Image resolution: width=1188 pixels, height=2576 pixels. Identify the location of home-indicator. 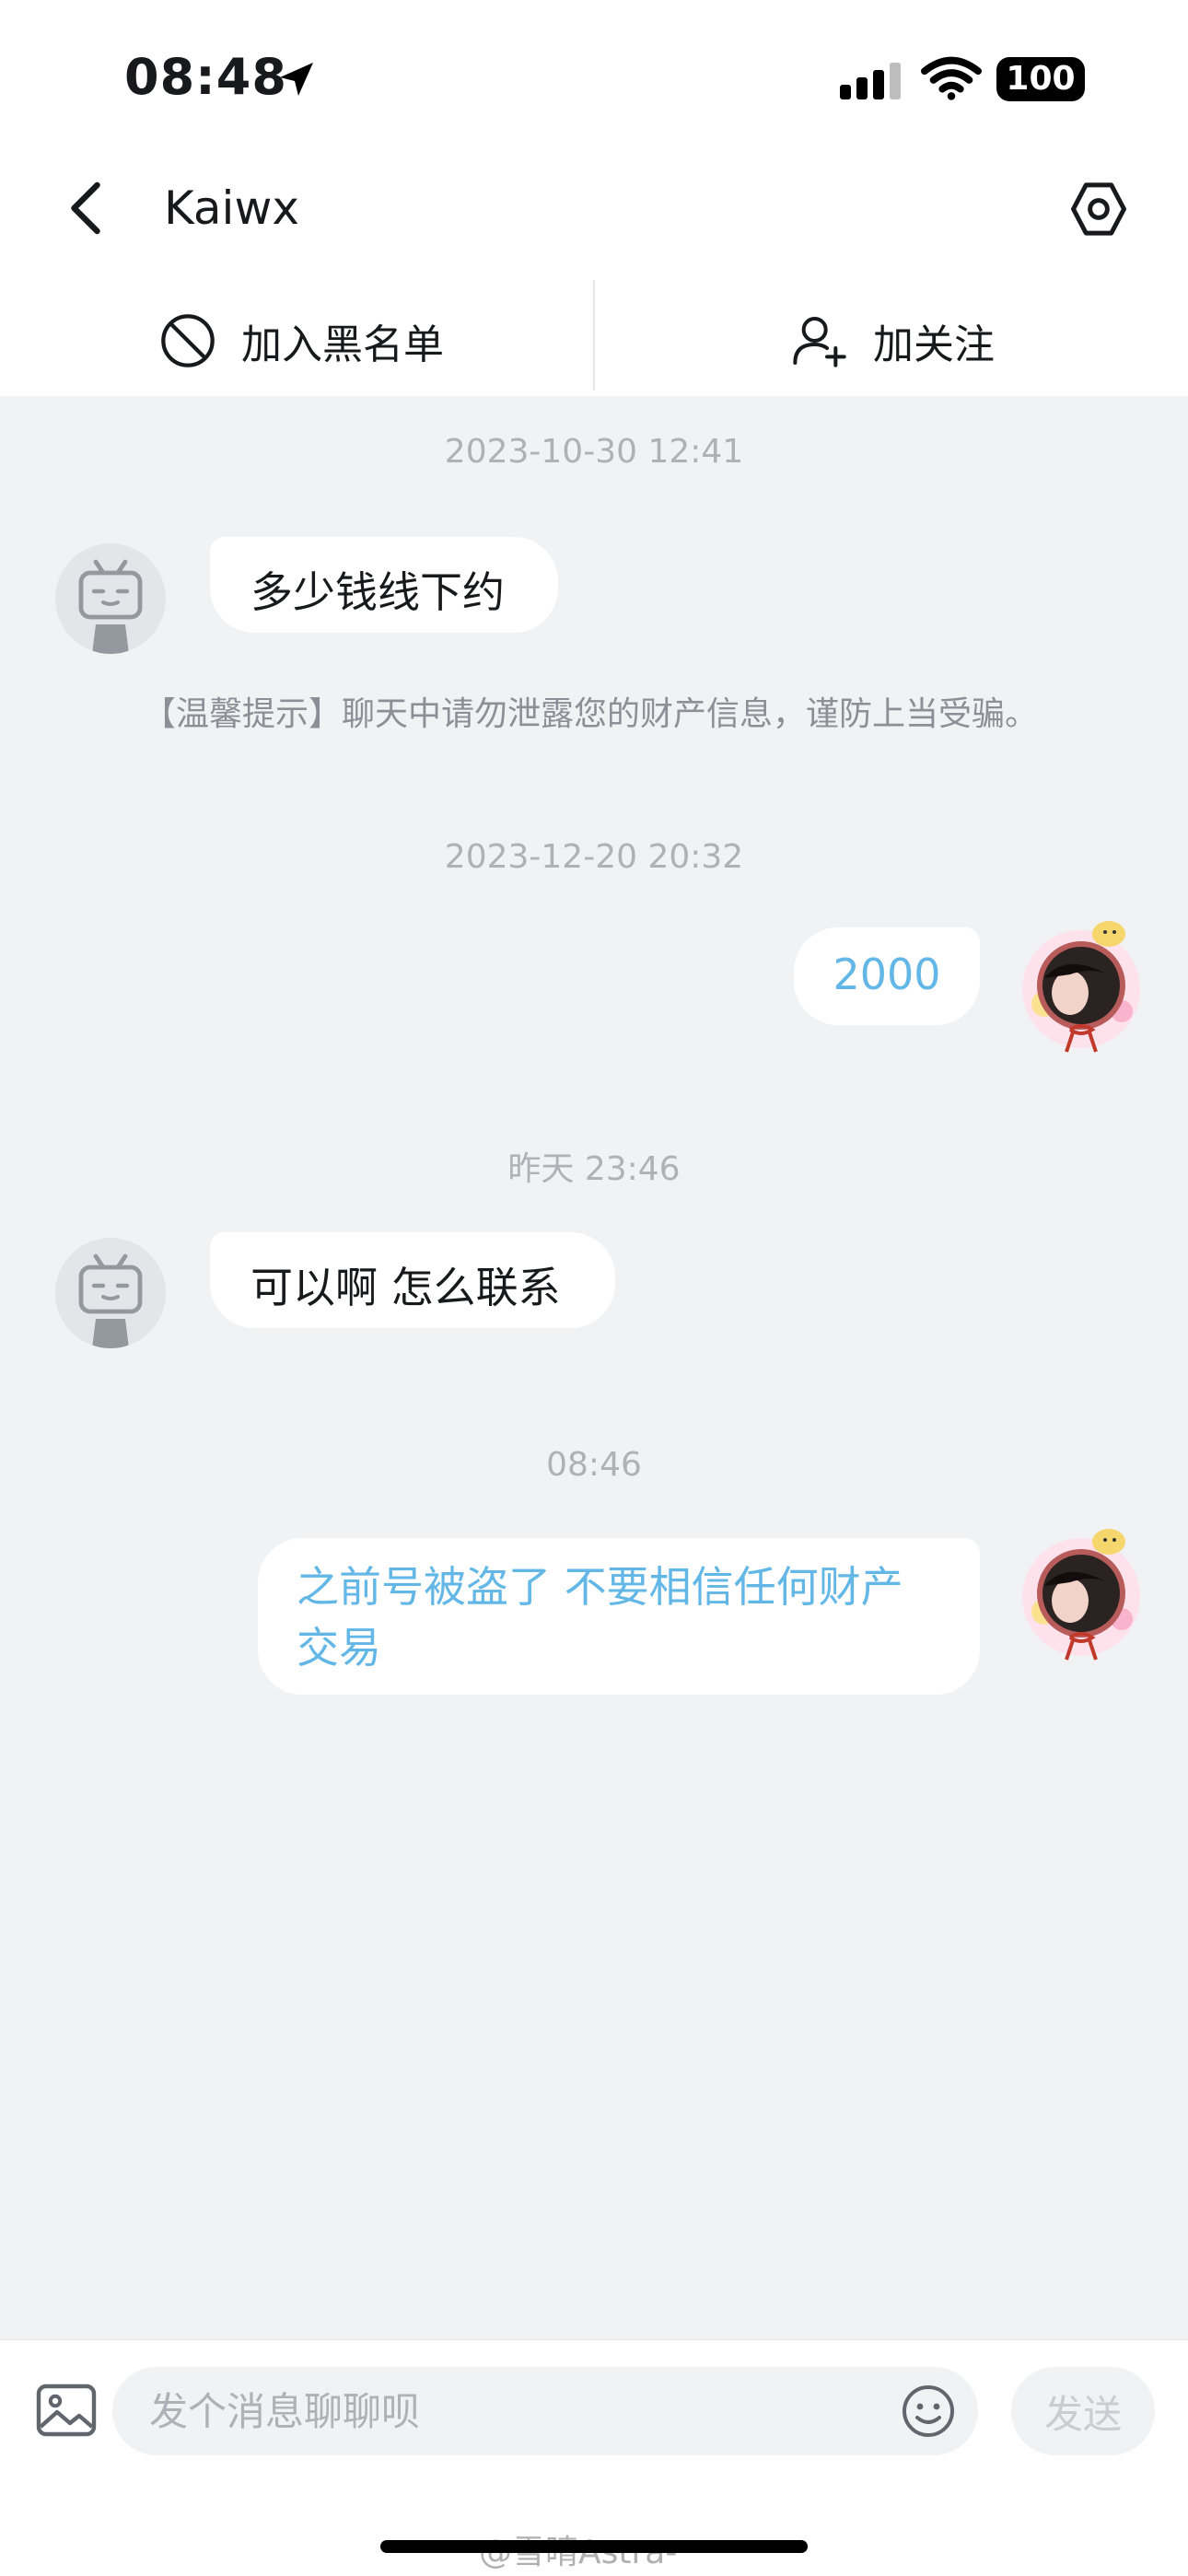
(594, 2547).